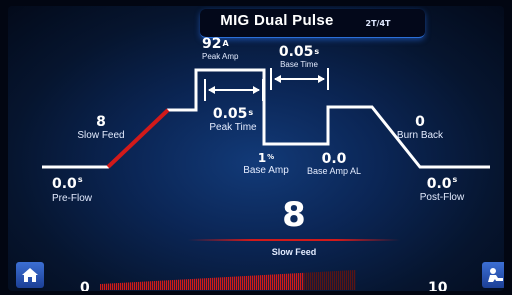 The height and width of the screenshot is (295, 512). I want to click on pre-flow-label: Pre-Flow, so click(72, 198).